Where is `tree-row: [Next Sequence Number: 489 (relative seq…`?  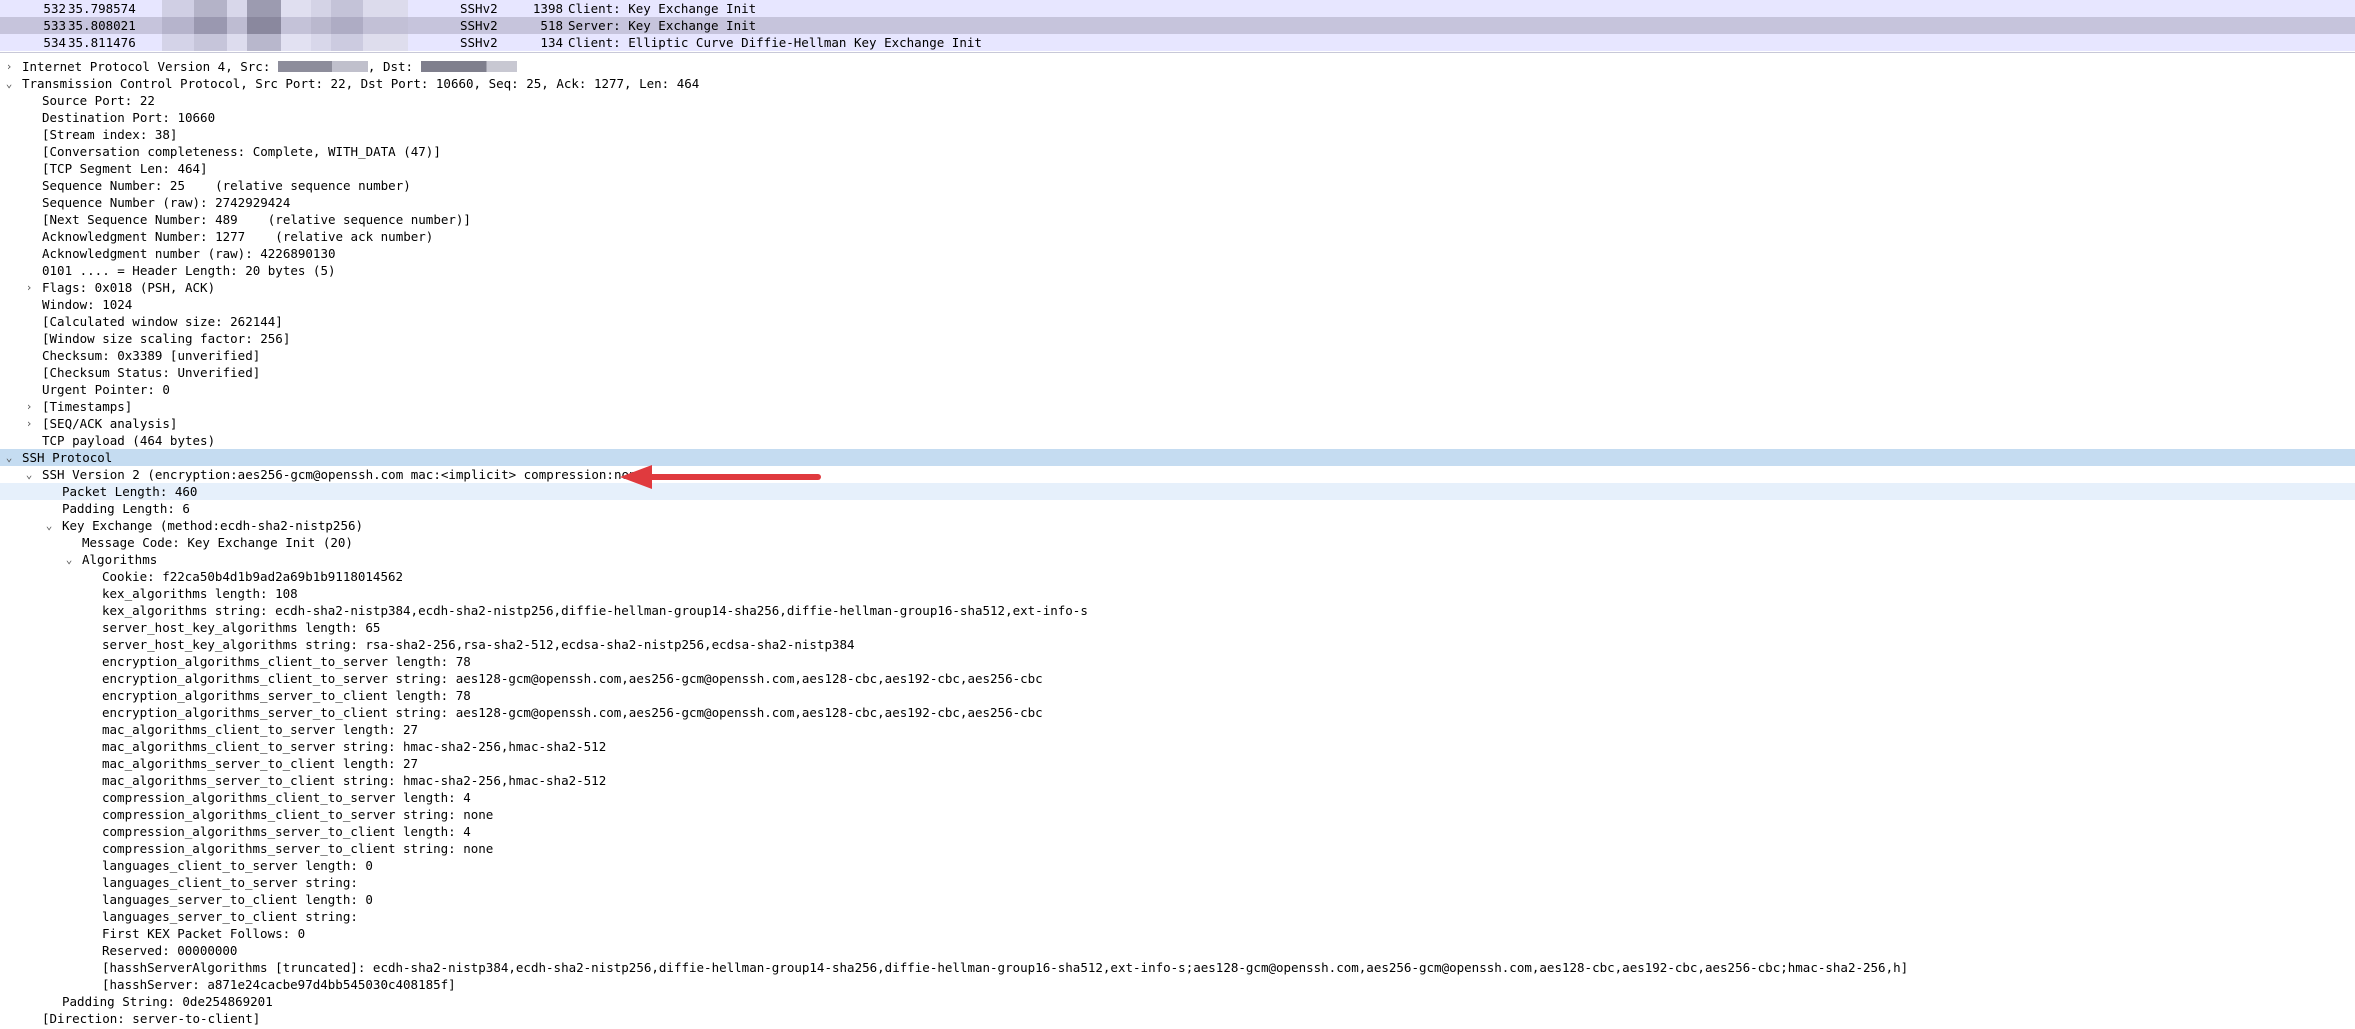 tree-row: [Next Sequence Number: 489 (relative seq… is located at coordinates (1177, 219).